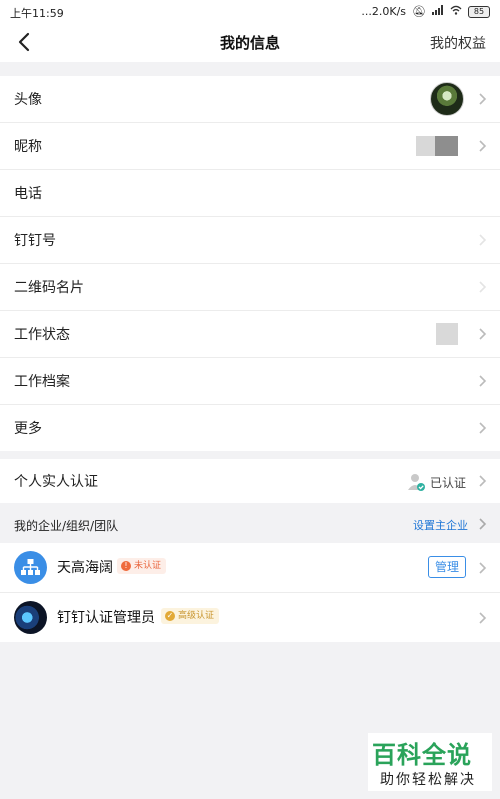  Describe the element at coordinates (250, 617) in the screenshot. I see `org-item: 钉钉认证管理员 ✓ 高级认证` at that location.